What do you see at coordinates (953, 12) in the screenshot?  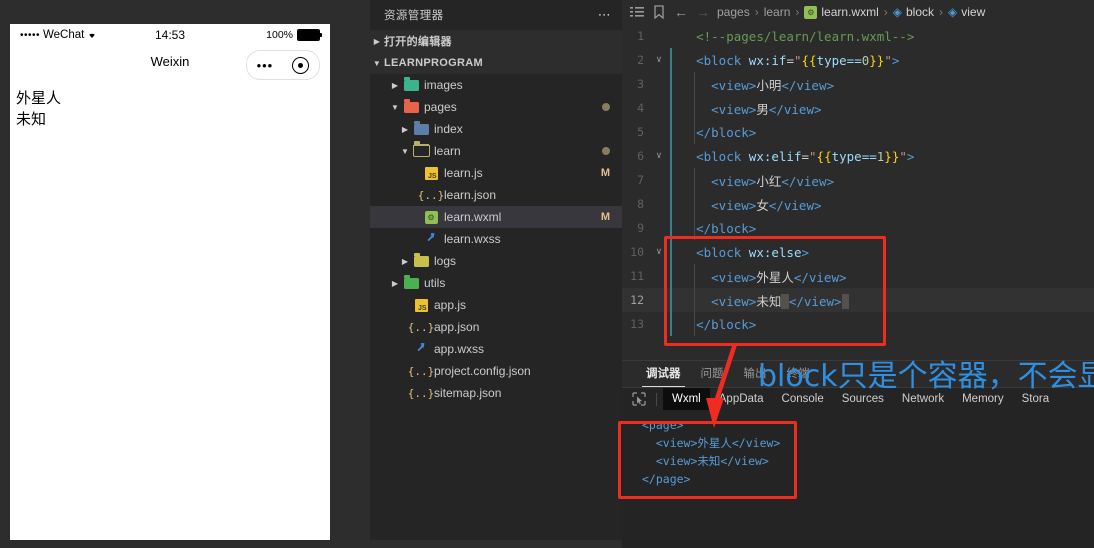 I see `cube-icon: ◈` at bounding box center [953, 12].